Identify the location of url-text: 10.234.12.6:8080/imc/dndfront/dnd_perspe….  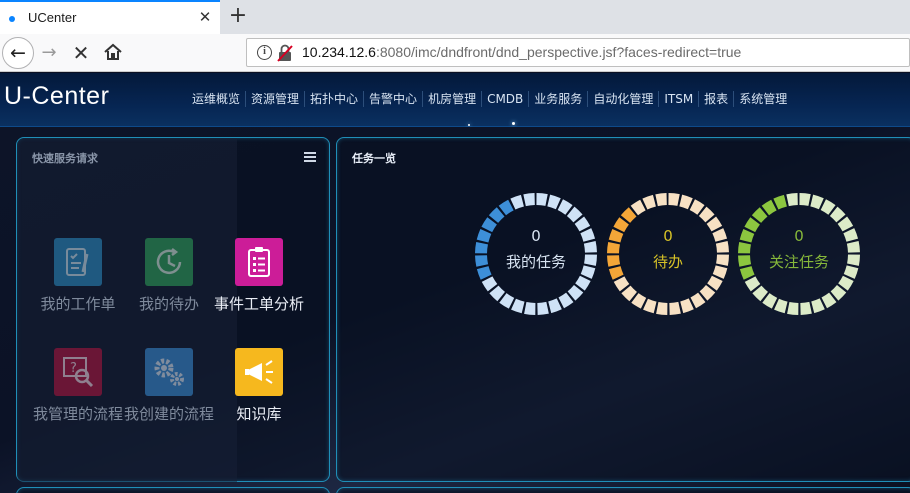
(521, 52).